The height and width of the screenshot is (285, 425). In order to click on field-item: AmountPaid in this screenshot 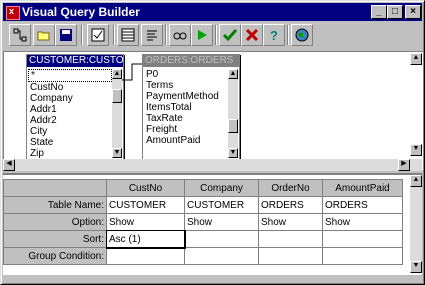, I will do `click(186, 140)`.